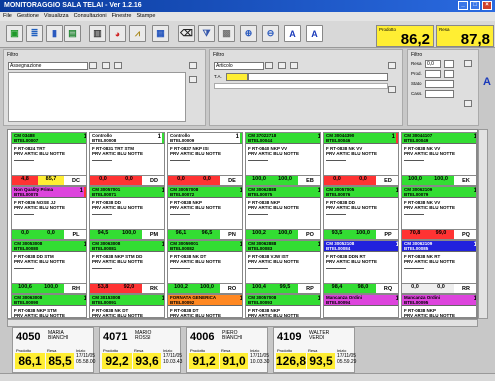 The image size is (495, 381). I want to click on book-button: ▮, so click(54, 33).